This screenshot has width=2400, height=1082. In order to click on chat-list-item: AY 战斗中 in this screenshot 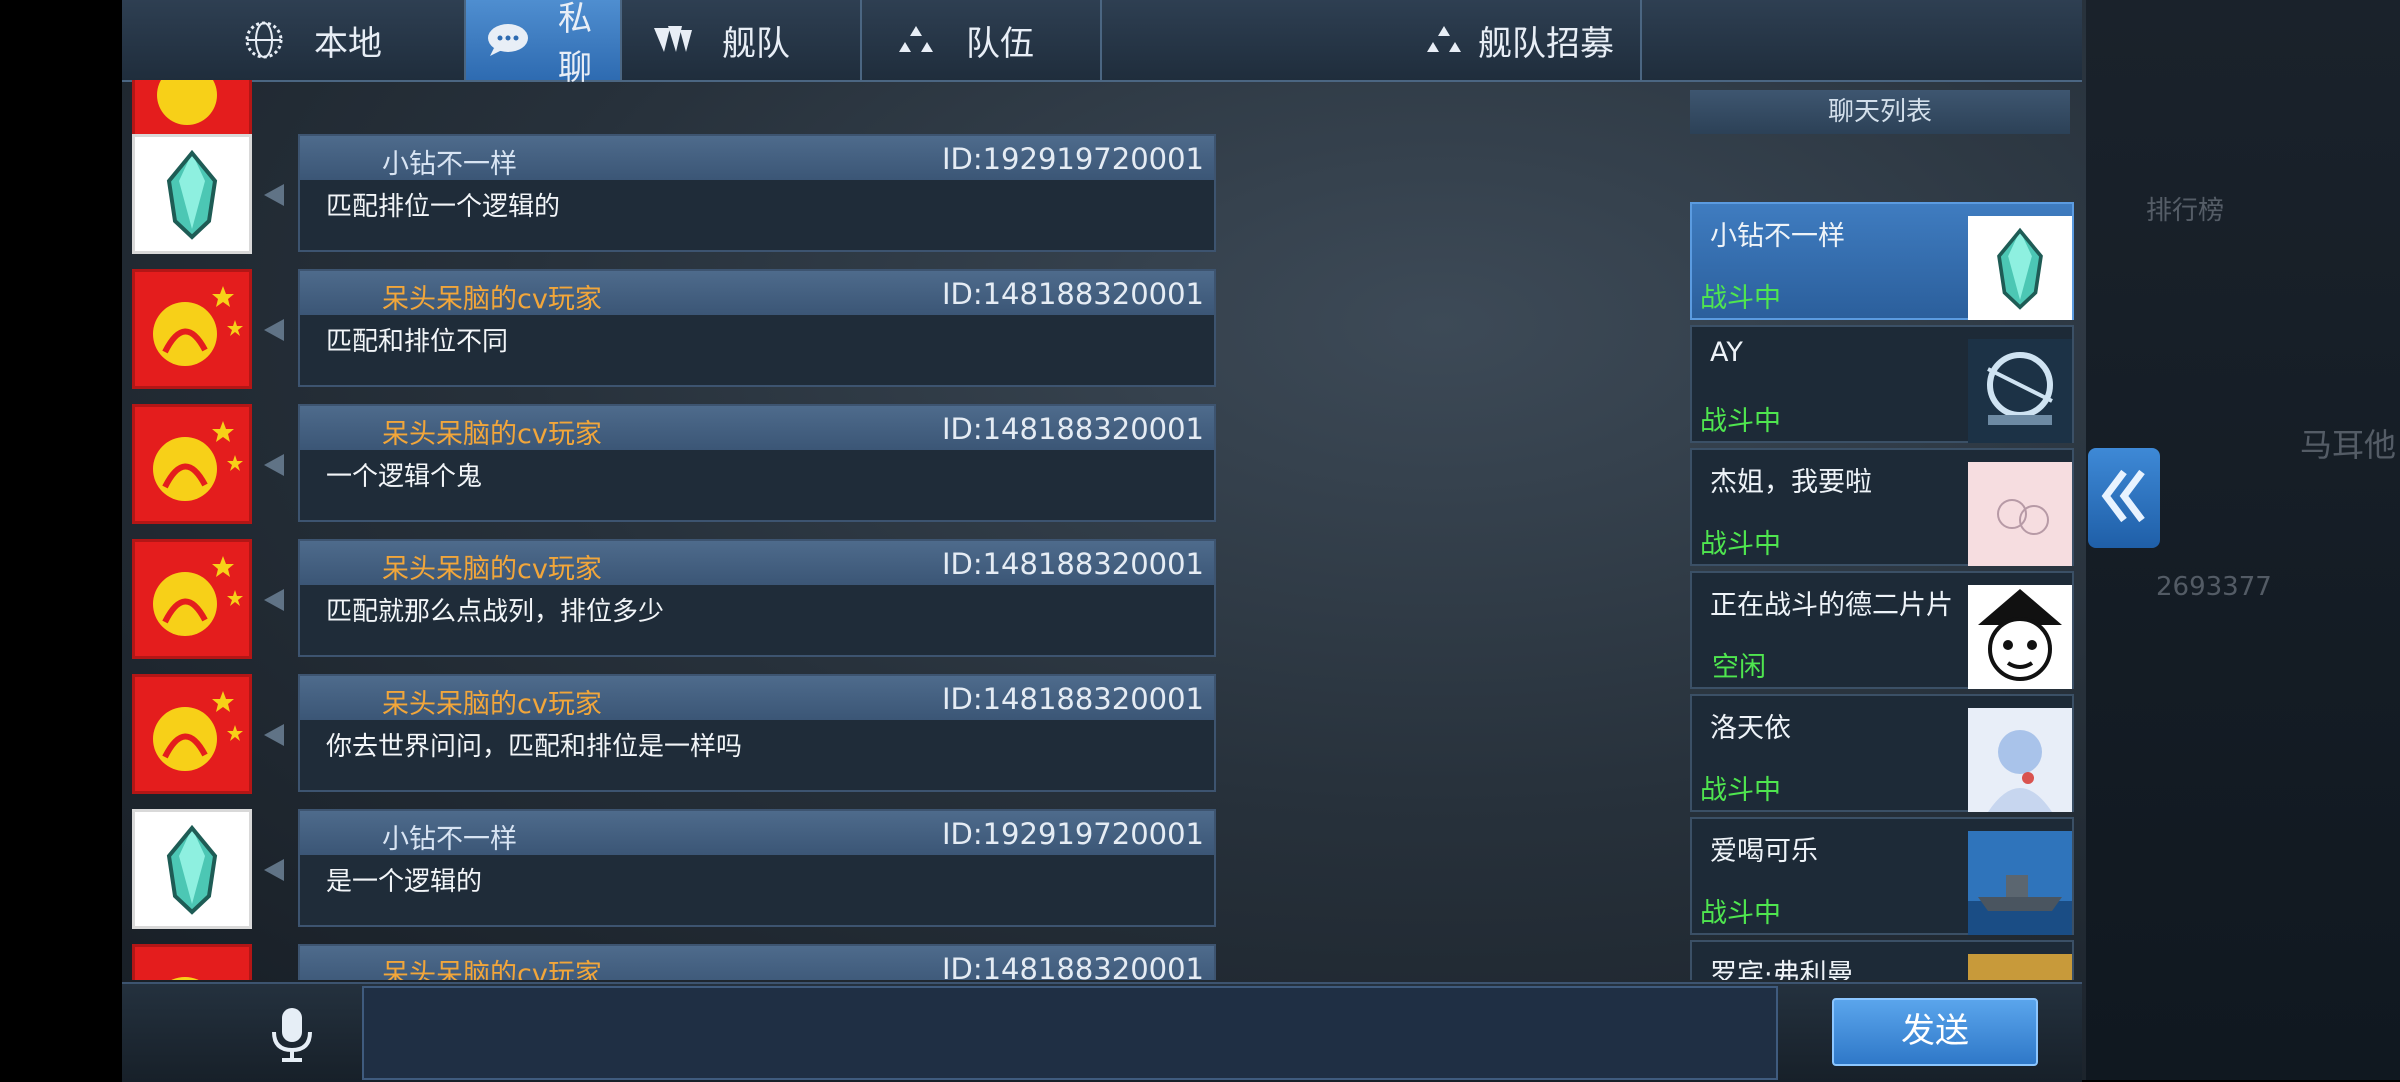, I will do `click(1882, 384)`.